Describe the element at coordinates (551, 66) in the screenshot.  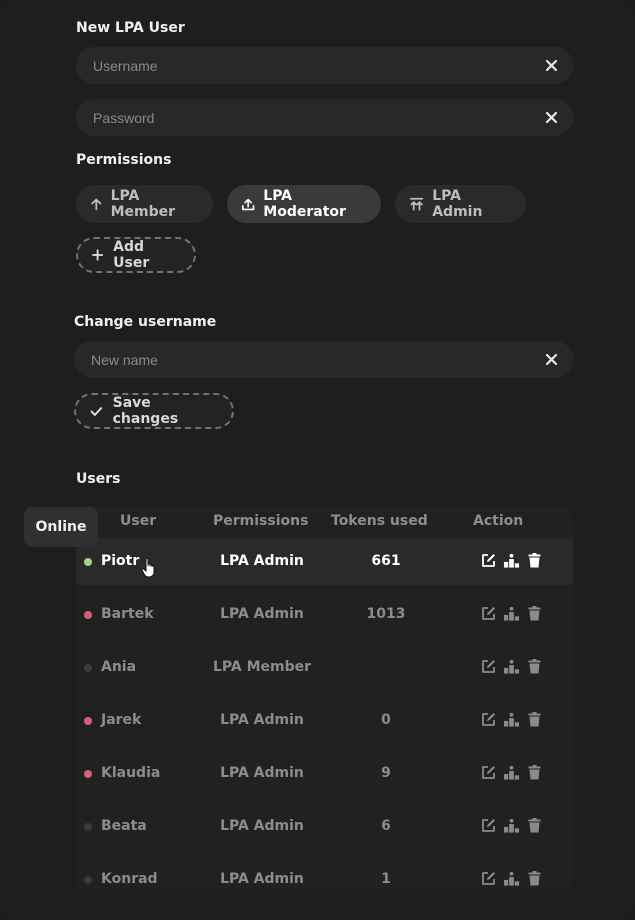
I see `clear-username-icon` at that location.